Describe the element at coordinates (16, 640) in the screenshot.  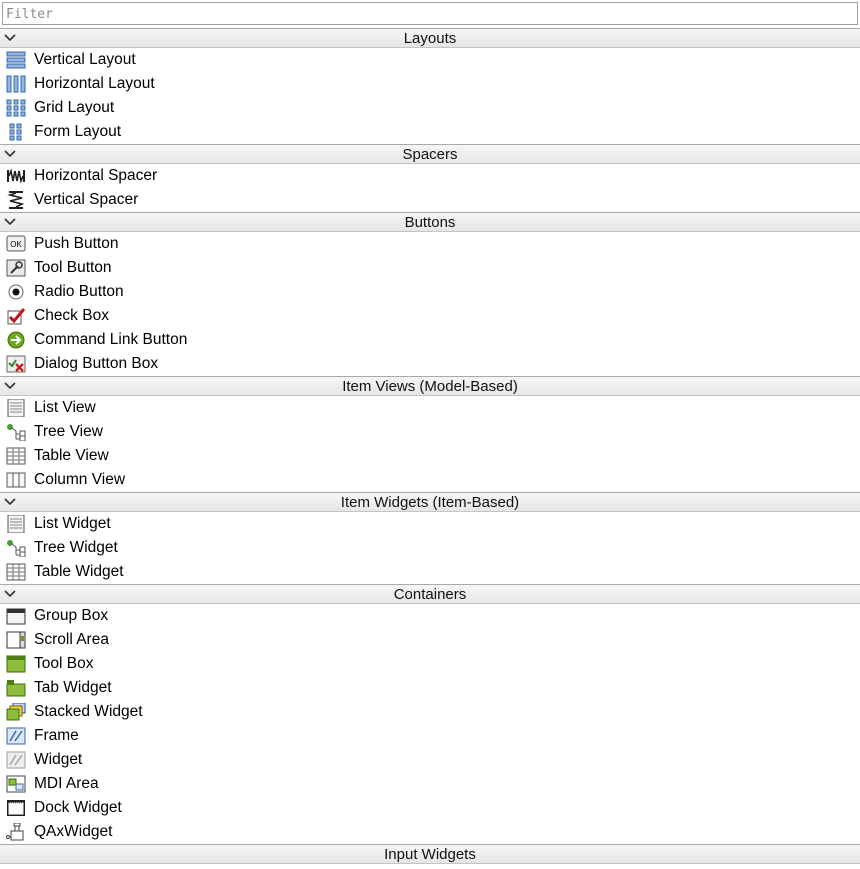
I see `scroll-area-icon` at that location.